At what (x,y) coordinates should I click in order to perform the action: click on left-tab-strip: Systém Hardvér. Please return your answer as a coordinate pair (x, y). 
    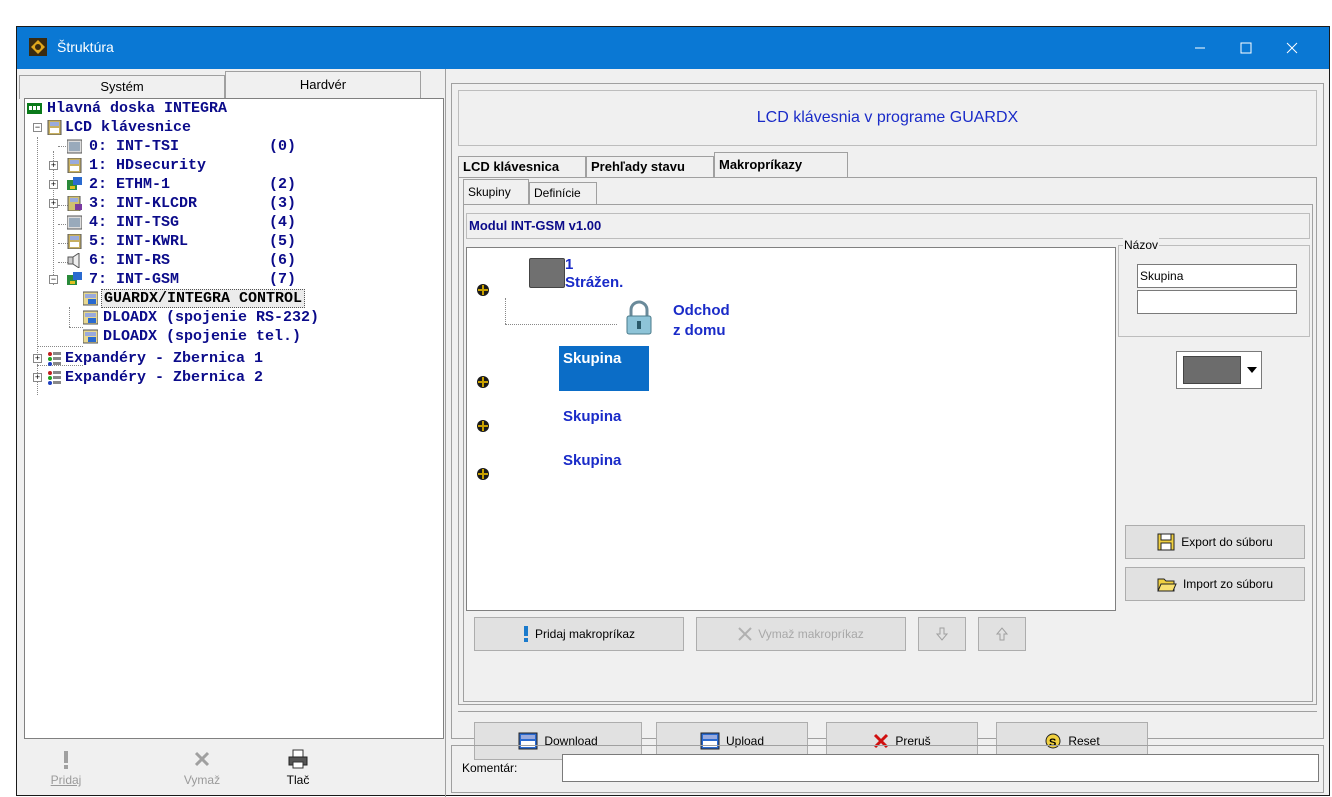
    Looking at the image, I should click on (219, 84).